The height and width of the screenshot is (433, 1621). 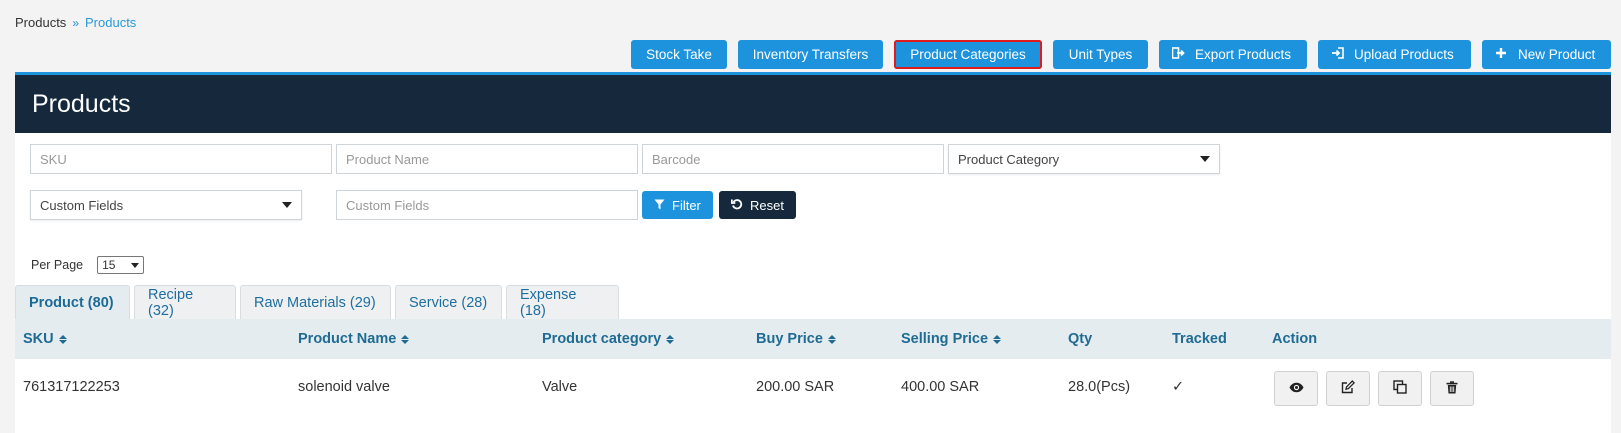 I want to click on new-product-button: New Product, so click(x=1546, y=54).